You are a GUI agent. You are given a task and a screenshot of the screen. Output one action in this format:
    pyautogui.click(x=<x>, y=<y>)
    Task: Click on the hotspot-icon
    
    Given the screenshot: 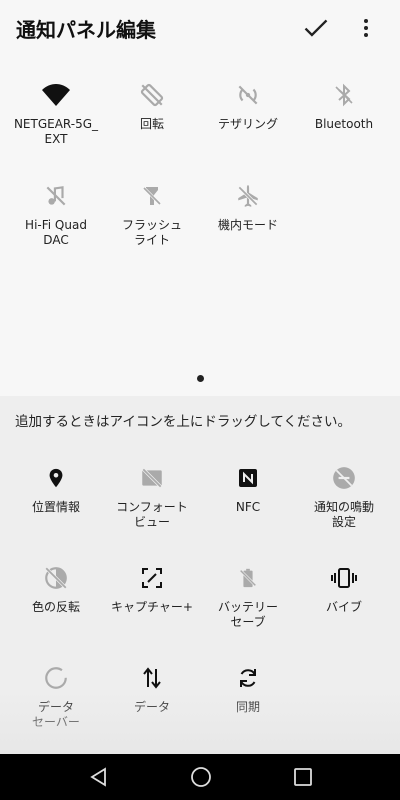 What is the action you would take?
    pyautogui.click(x=248, y=95)
    